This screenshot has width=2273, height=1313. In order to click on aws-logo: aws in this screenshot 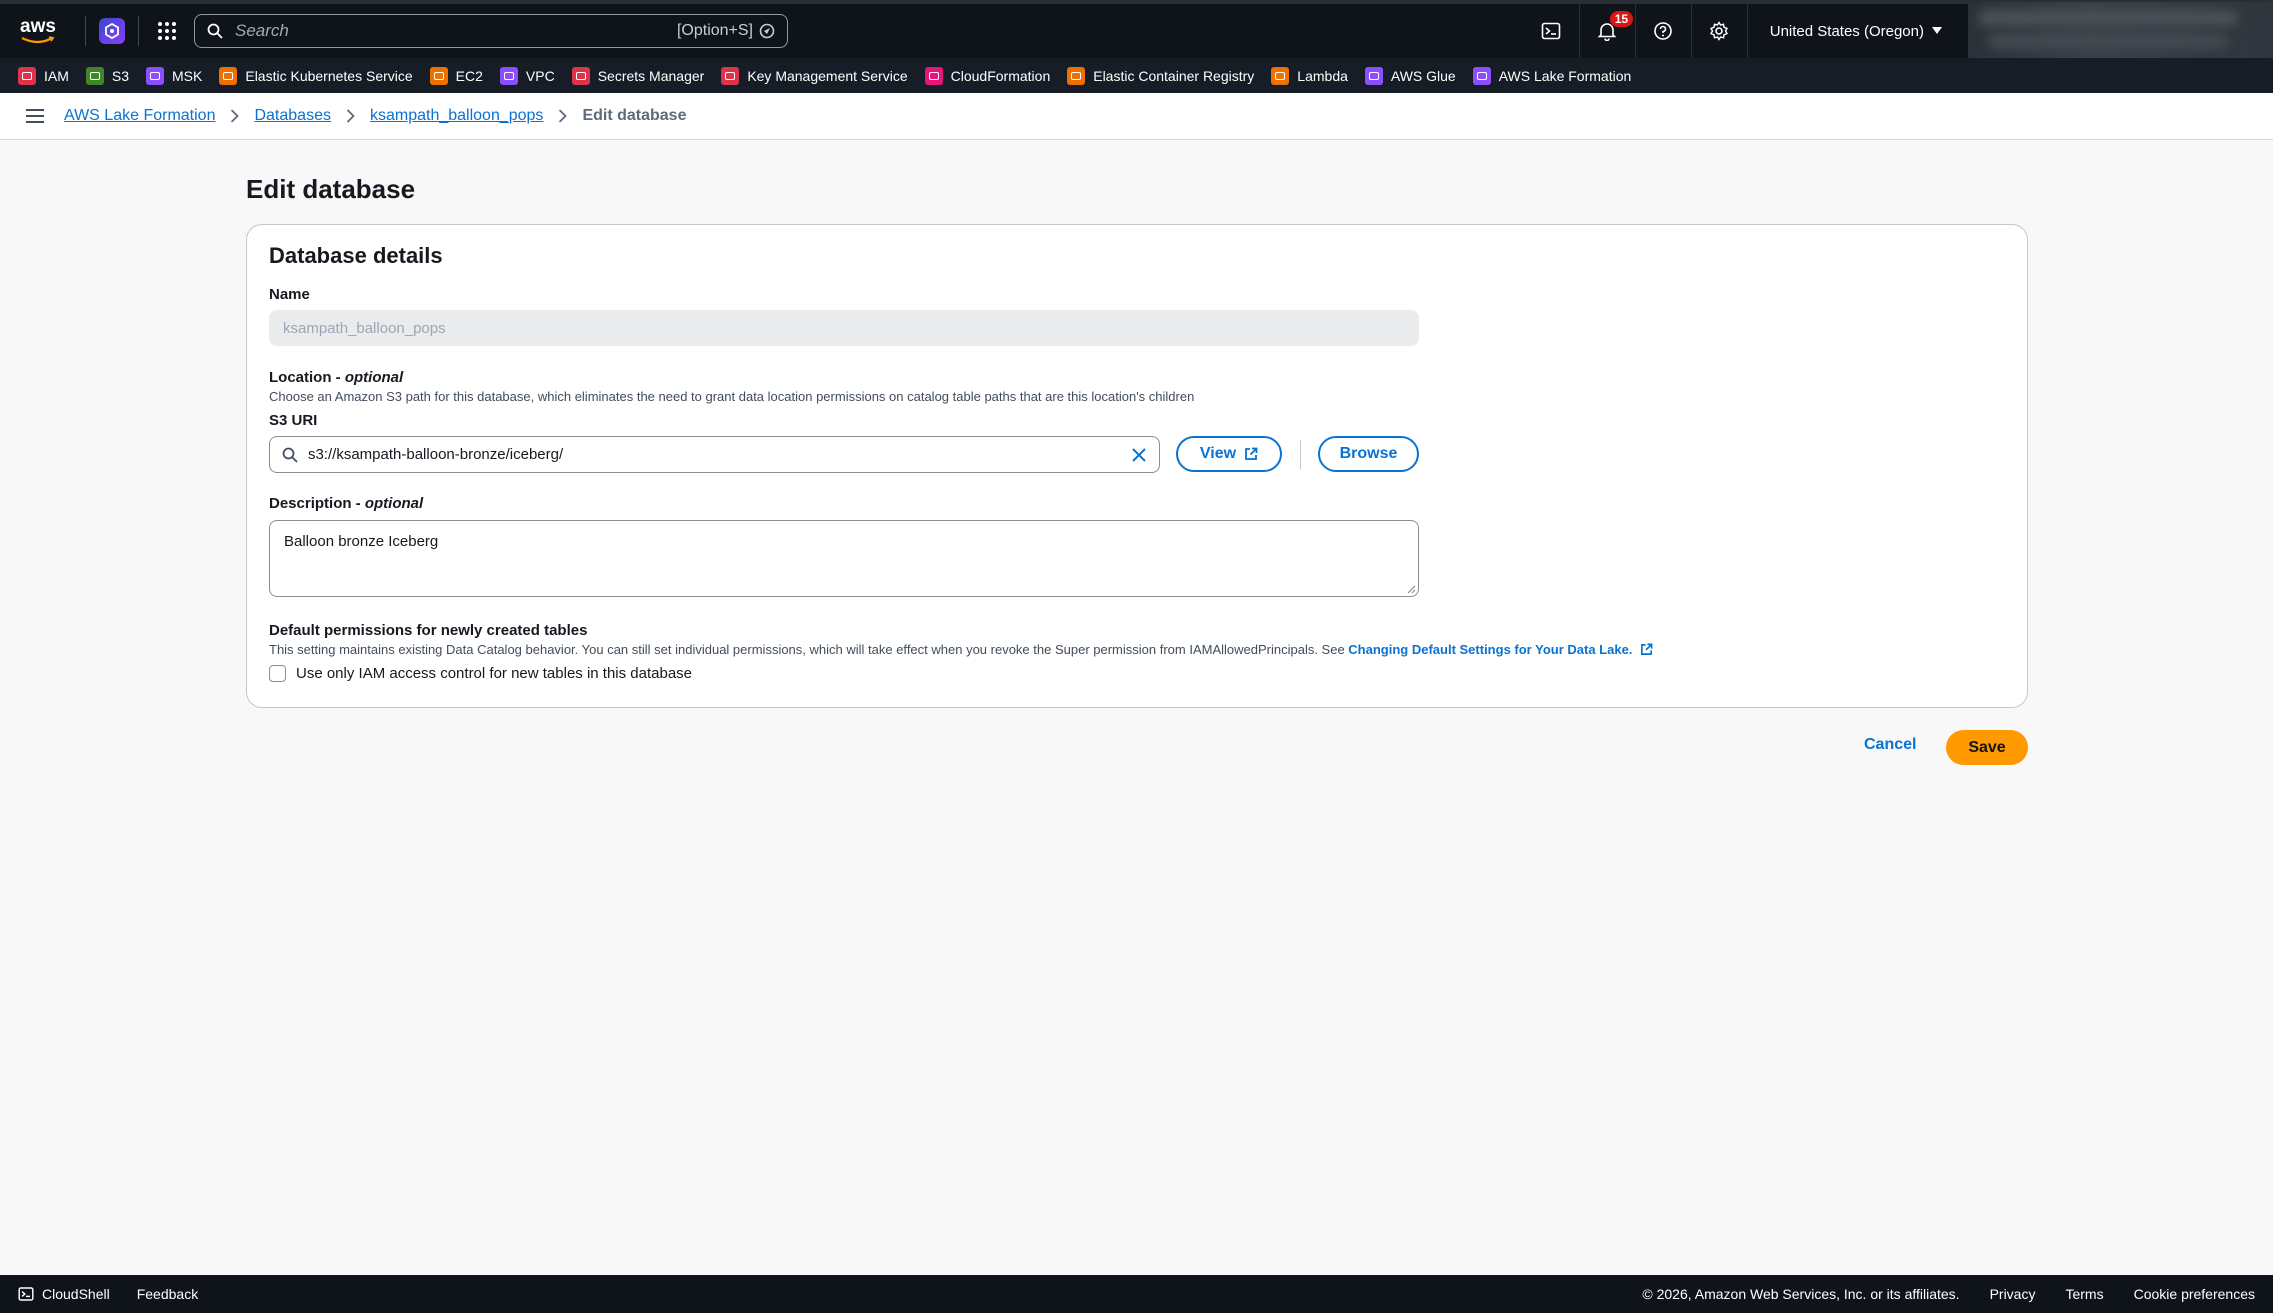, I will do `click(38, 30)`.